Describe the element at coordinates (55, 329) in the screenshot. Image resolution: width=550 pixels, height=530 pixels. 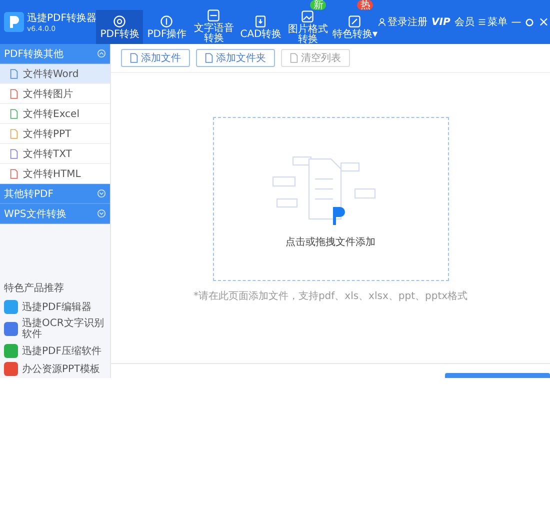
I see `product-link: 迅捷OCR文字识别软件` at that location.